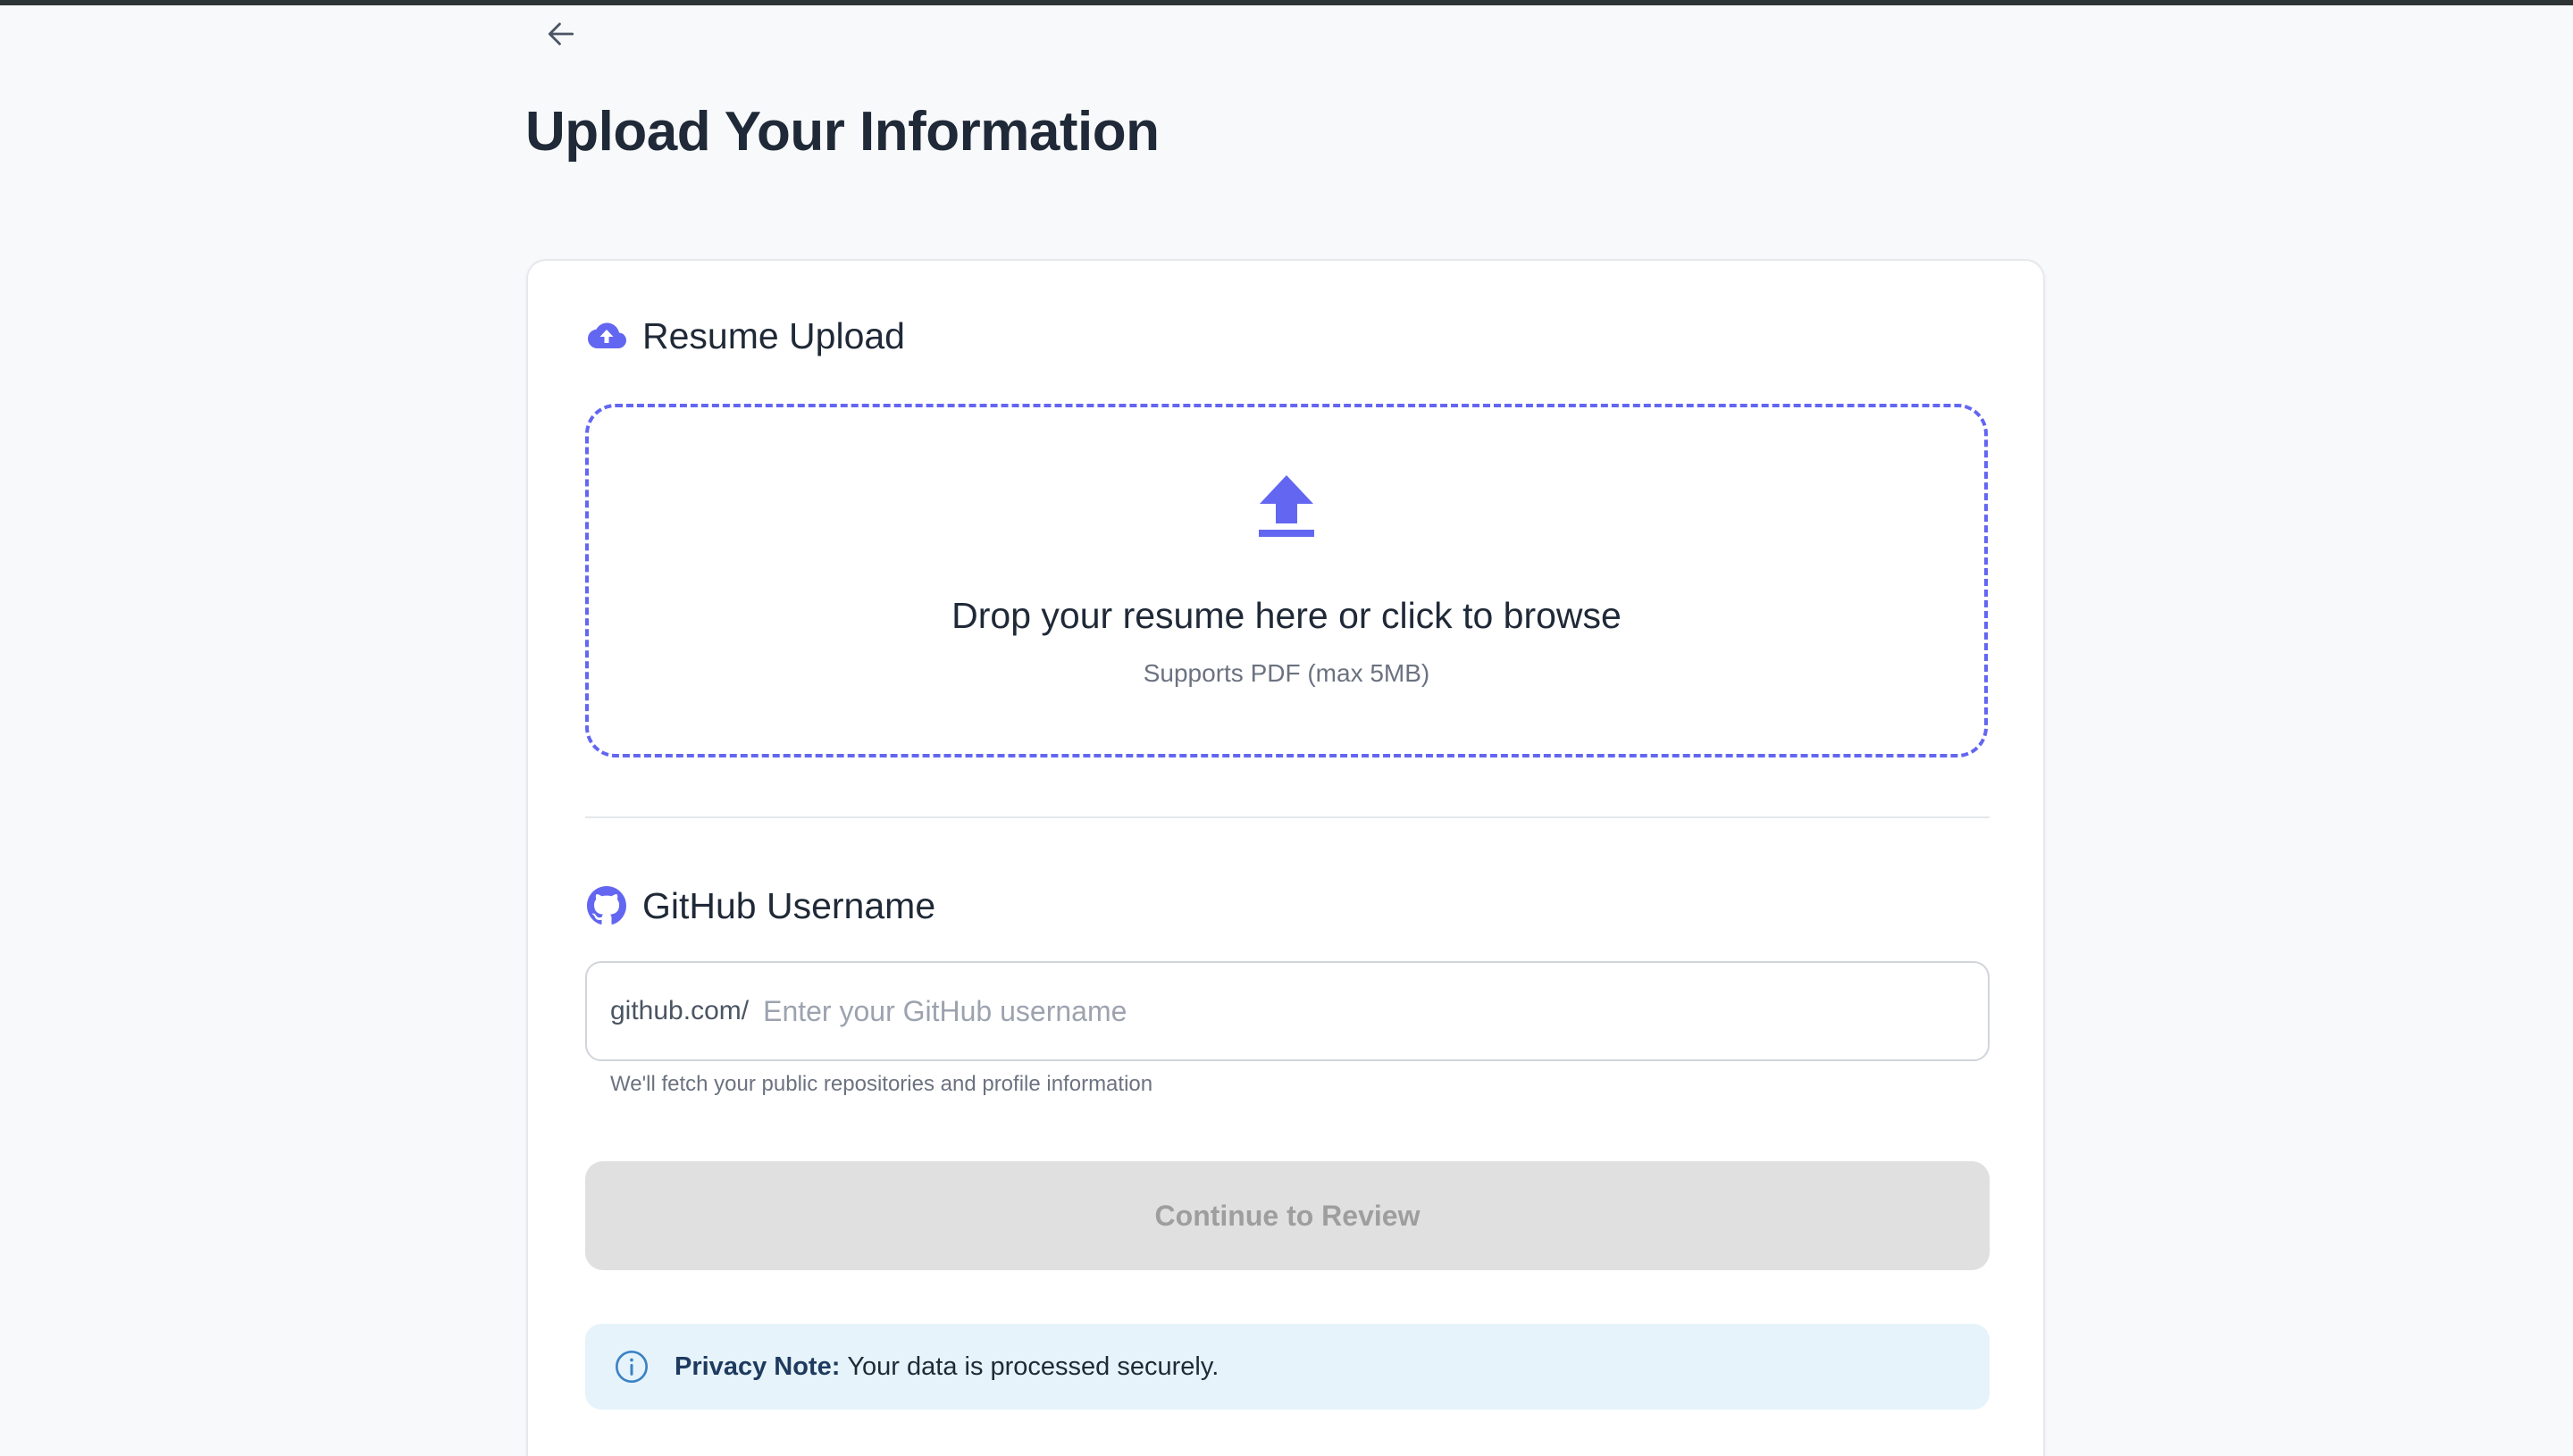 This screenshot has height=1456, width=2573. I want to click on upload-arrow-icon, so click(1286, 506).